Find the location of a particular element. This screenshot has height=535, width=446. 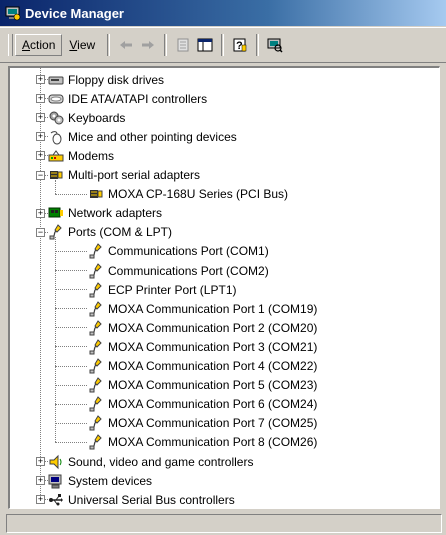

help-icon: ? is located at coordinates (240, 45).